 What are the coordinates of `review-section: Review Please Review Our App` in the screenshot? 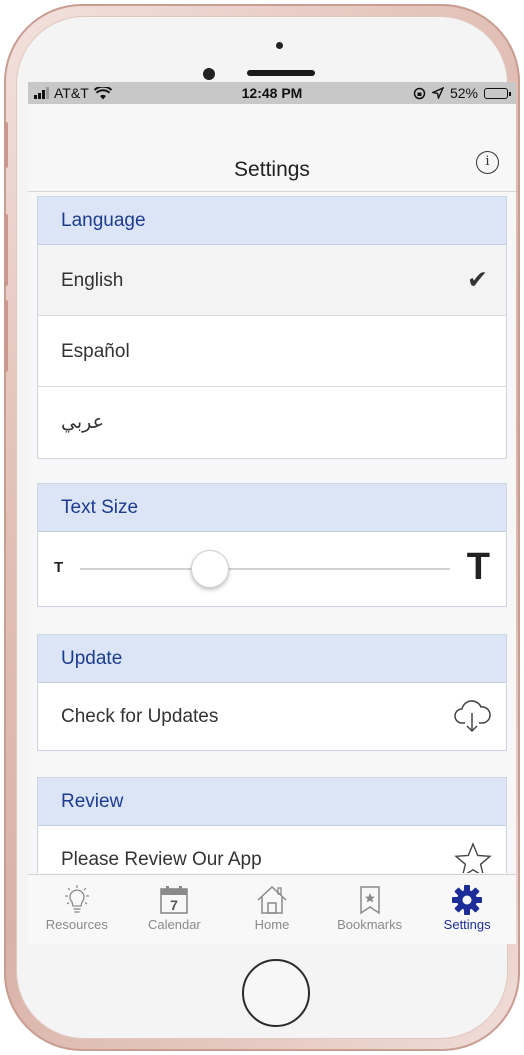 It's located at (272, 825).